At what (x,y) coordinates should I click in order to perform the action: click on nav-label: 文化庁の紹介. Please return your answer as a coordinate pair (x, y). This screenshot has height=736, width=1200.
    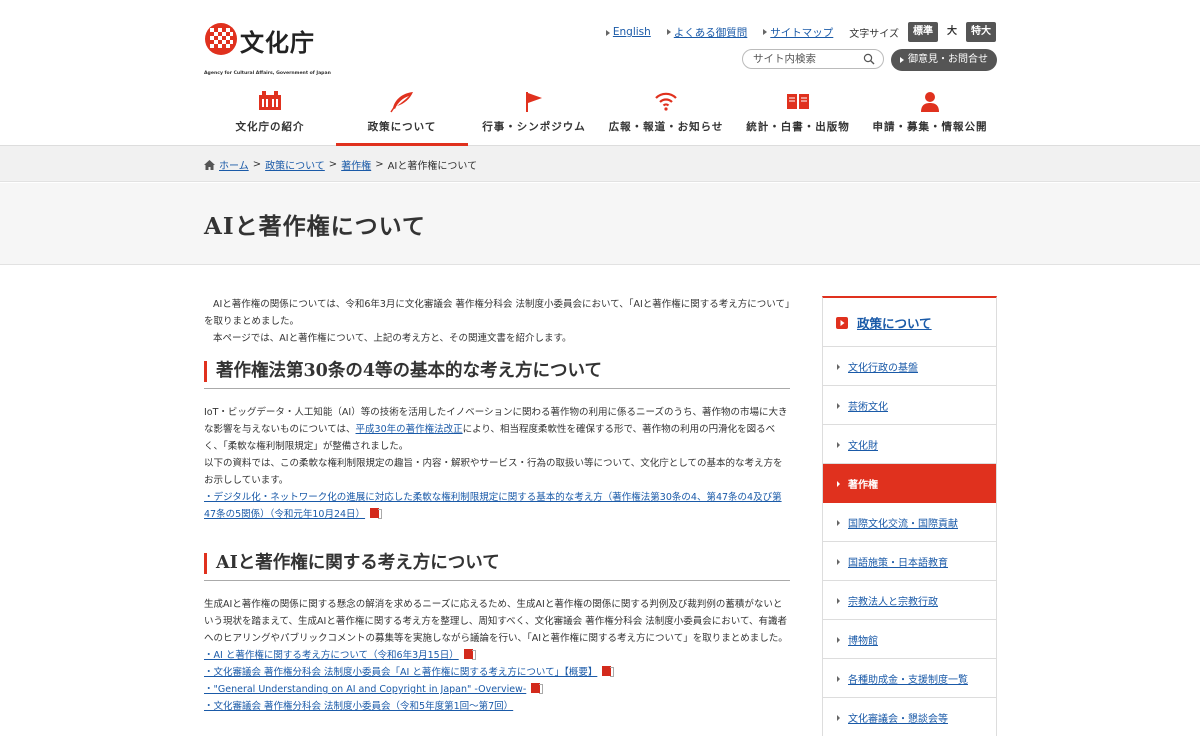
    Looking at the image, I should click on (270, 127).